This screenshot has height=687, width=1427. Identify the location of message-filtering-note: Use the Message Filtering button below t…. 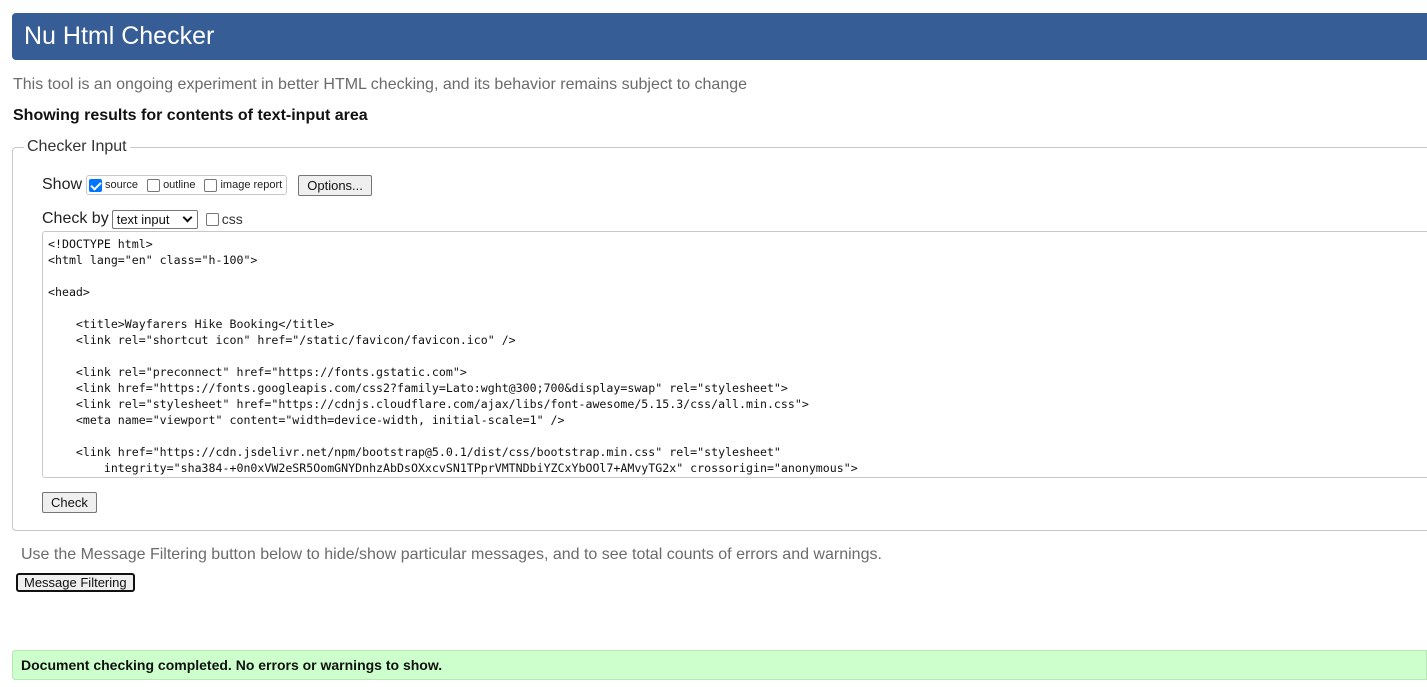
(451, 554).